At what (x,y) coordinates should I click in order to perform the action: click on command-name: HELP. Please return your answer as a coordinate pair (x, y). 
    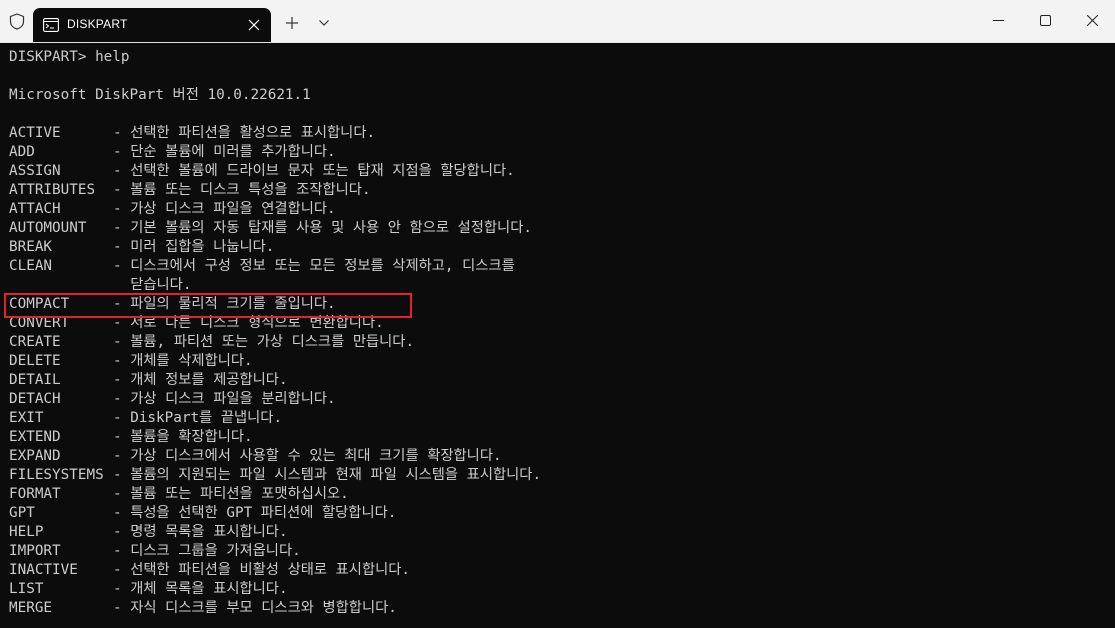
    Looking at the image, I should click on (26, 532).